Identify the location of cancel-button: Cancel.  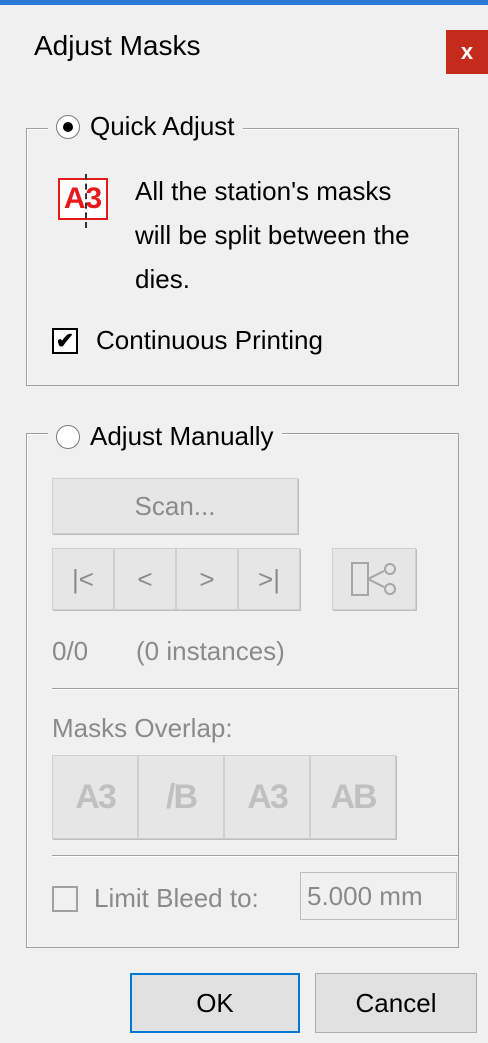
(396, 1003).